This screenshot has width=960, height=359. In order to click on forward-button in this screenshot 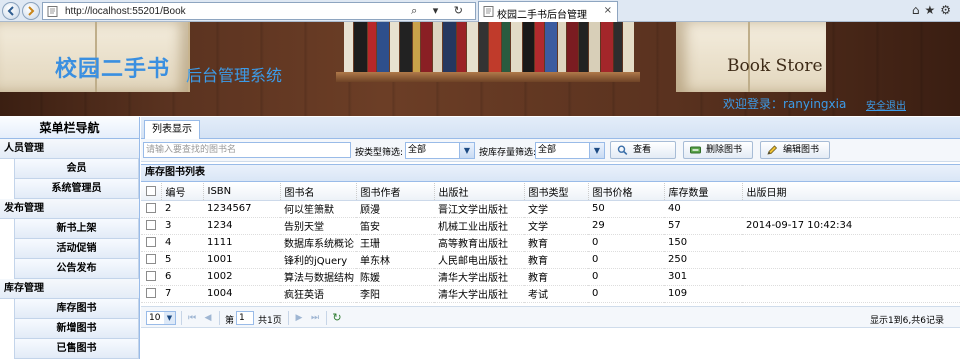, I will do `click(31, 11)`.